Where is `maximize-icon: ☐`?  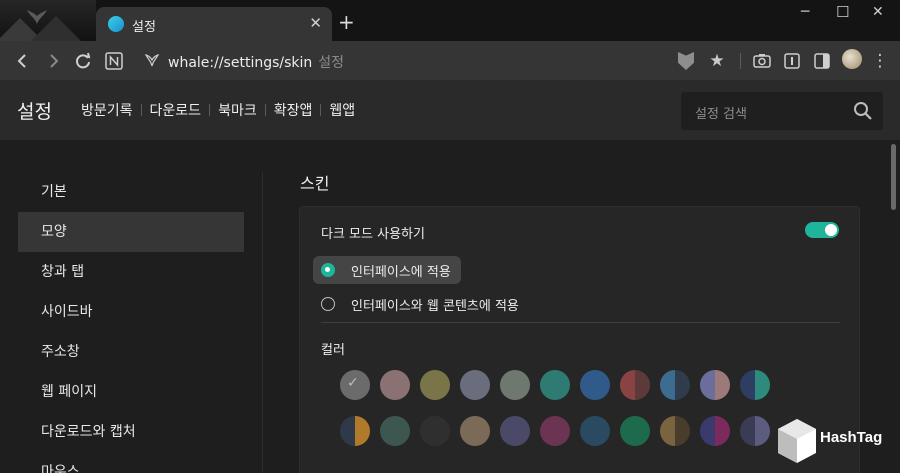 maximize-icon: ☐ is located at coordinates (842, 12).